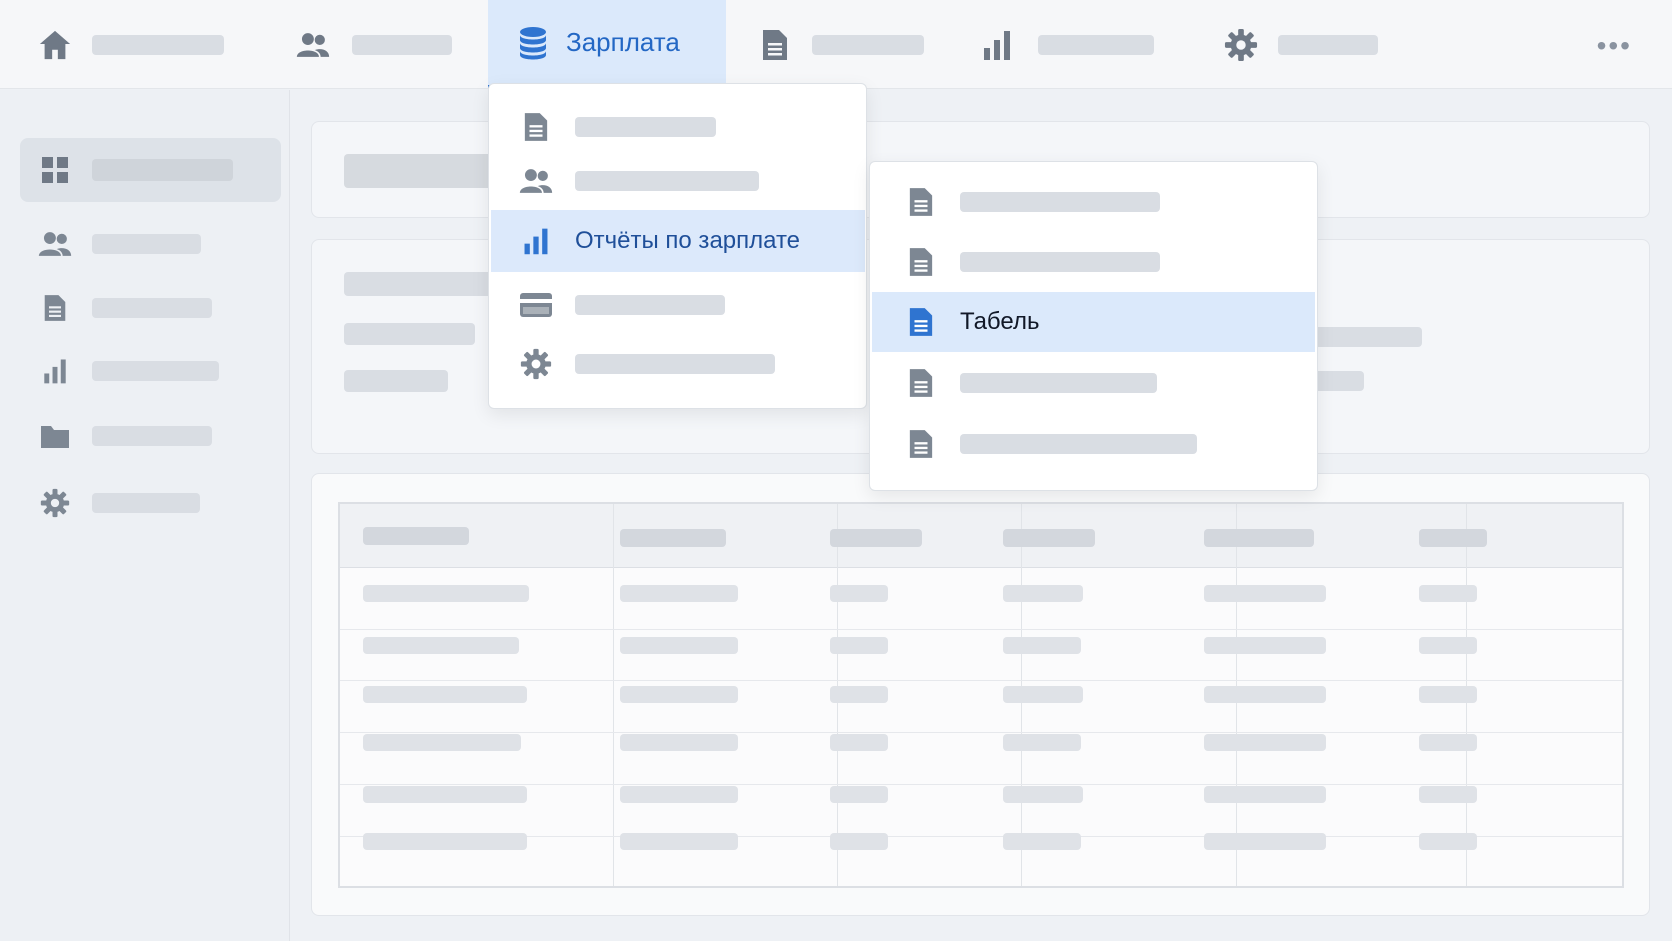  I want to click on nav-salary: Зарплата, so click(607, 44).